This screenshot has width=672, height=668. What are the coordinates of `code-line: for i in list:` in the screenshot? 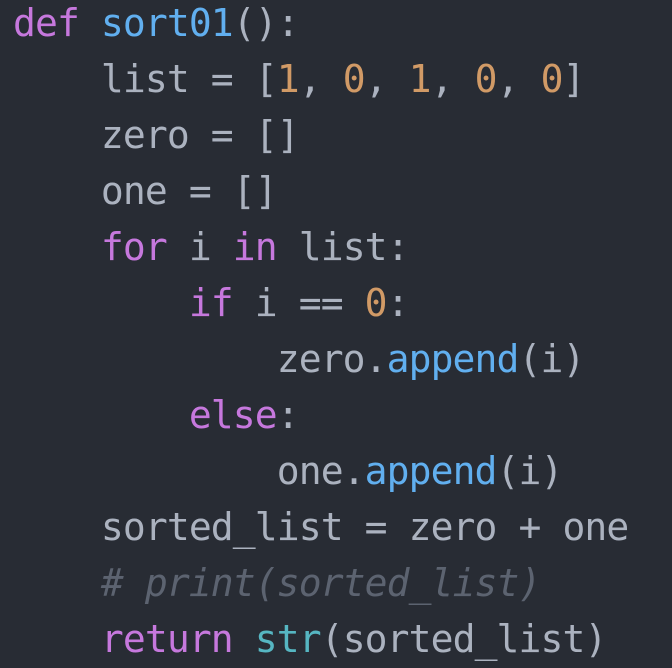 It's located at (320, 247).